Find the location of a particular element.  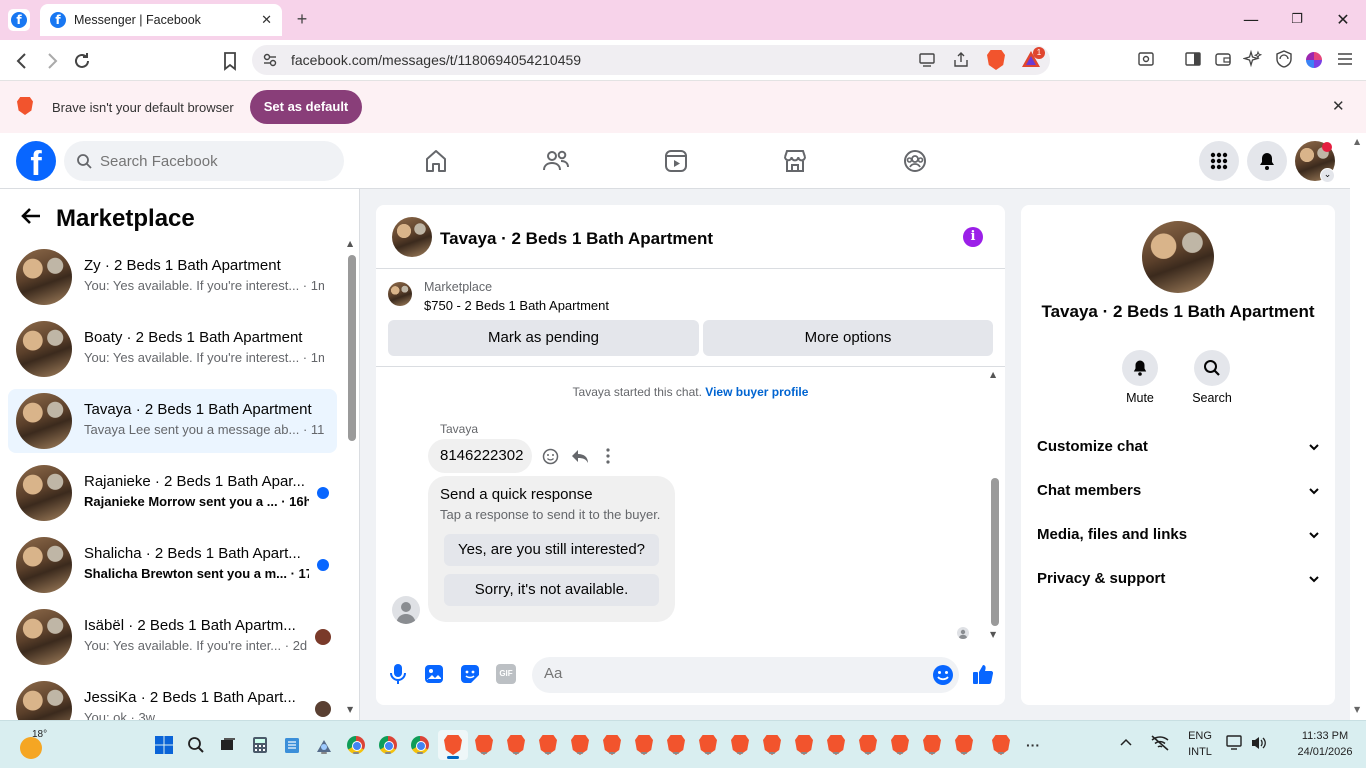

network-app is located at coordinates (324, 745).